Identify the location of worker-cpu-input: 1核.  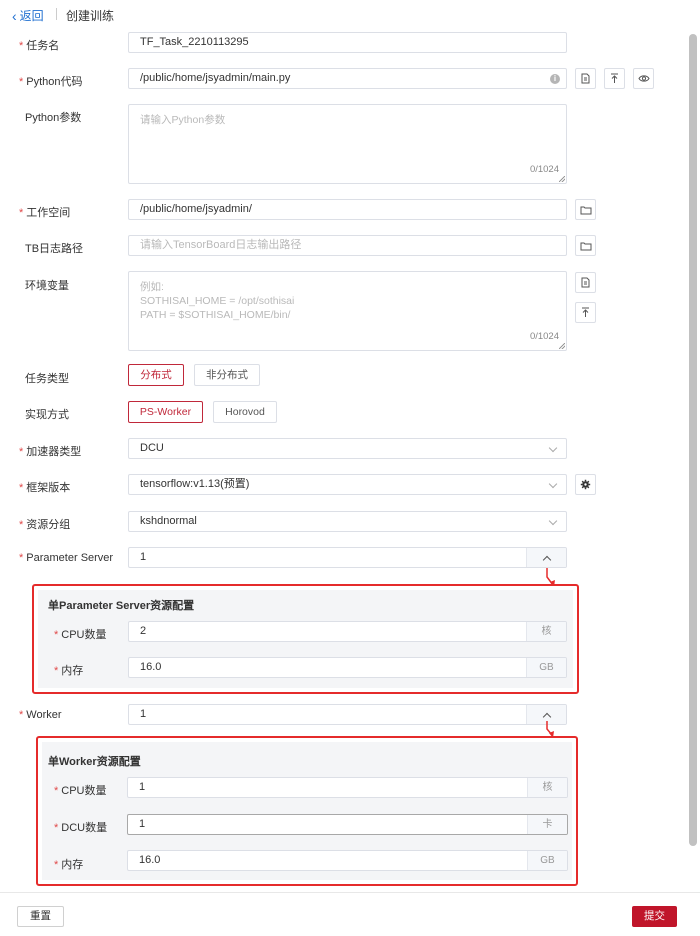
(347, 787).